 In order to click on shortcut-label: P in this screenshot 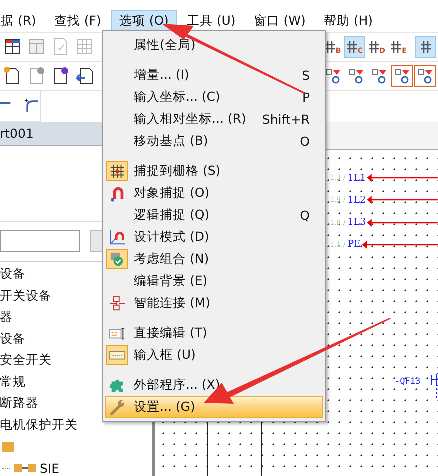, I will do `click(306, 97)`.